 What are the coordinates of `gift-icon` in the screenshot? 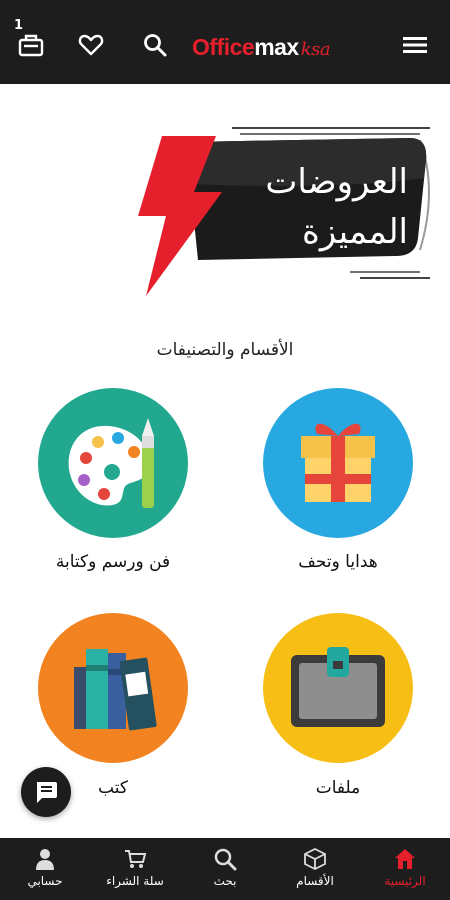 It's located at (338, 462).